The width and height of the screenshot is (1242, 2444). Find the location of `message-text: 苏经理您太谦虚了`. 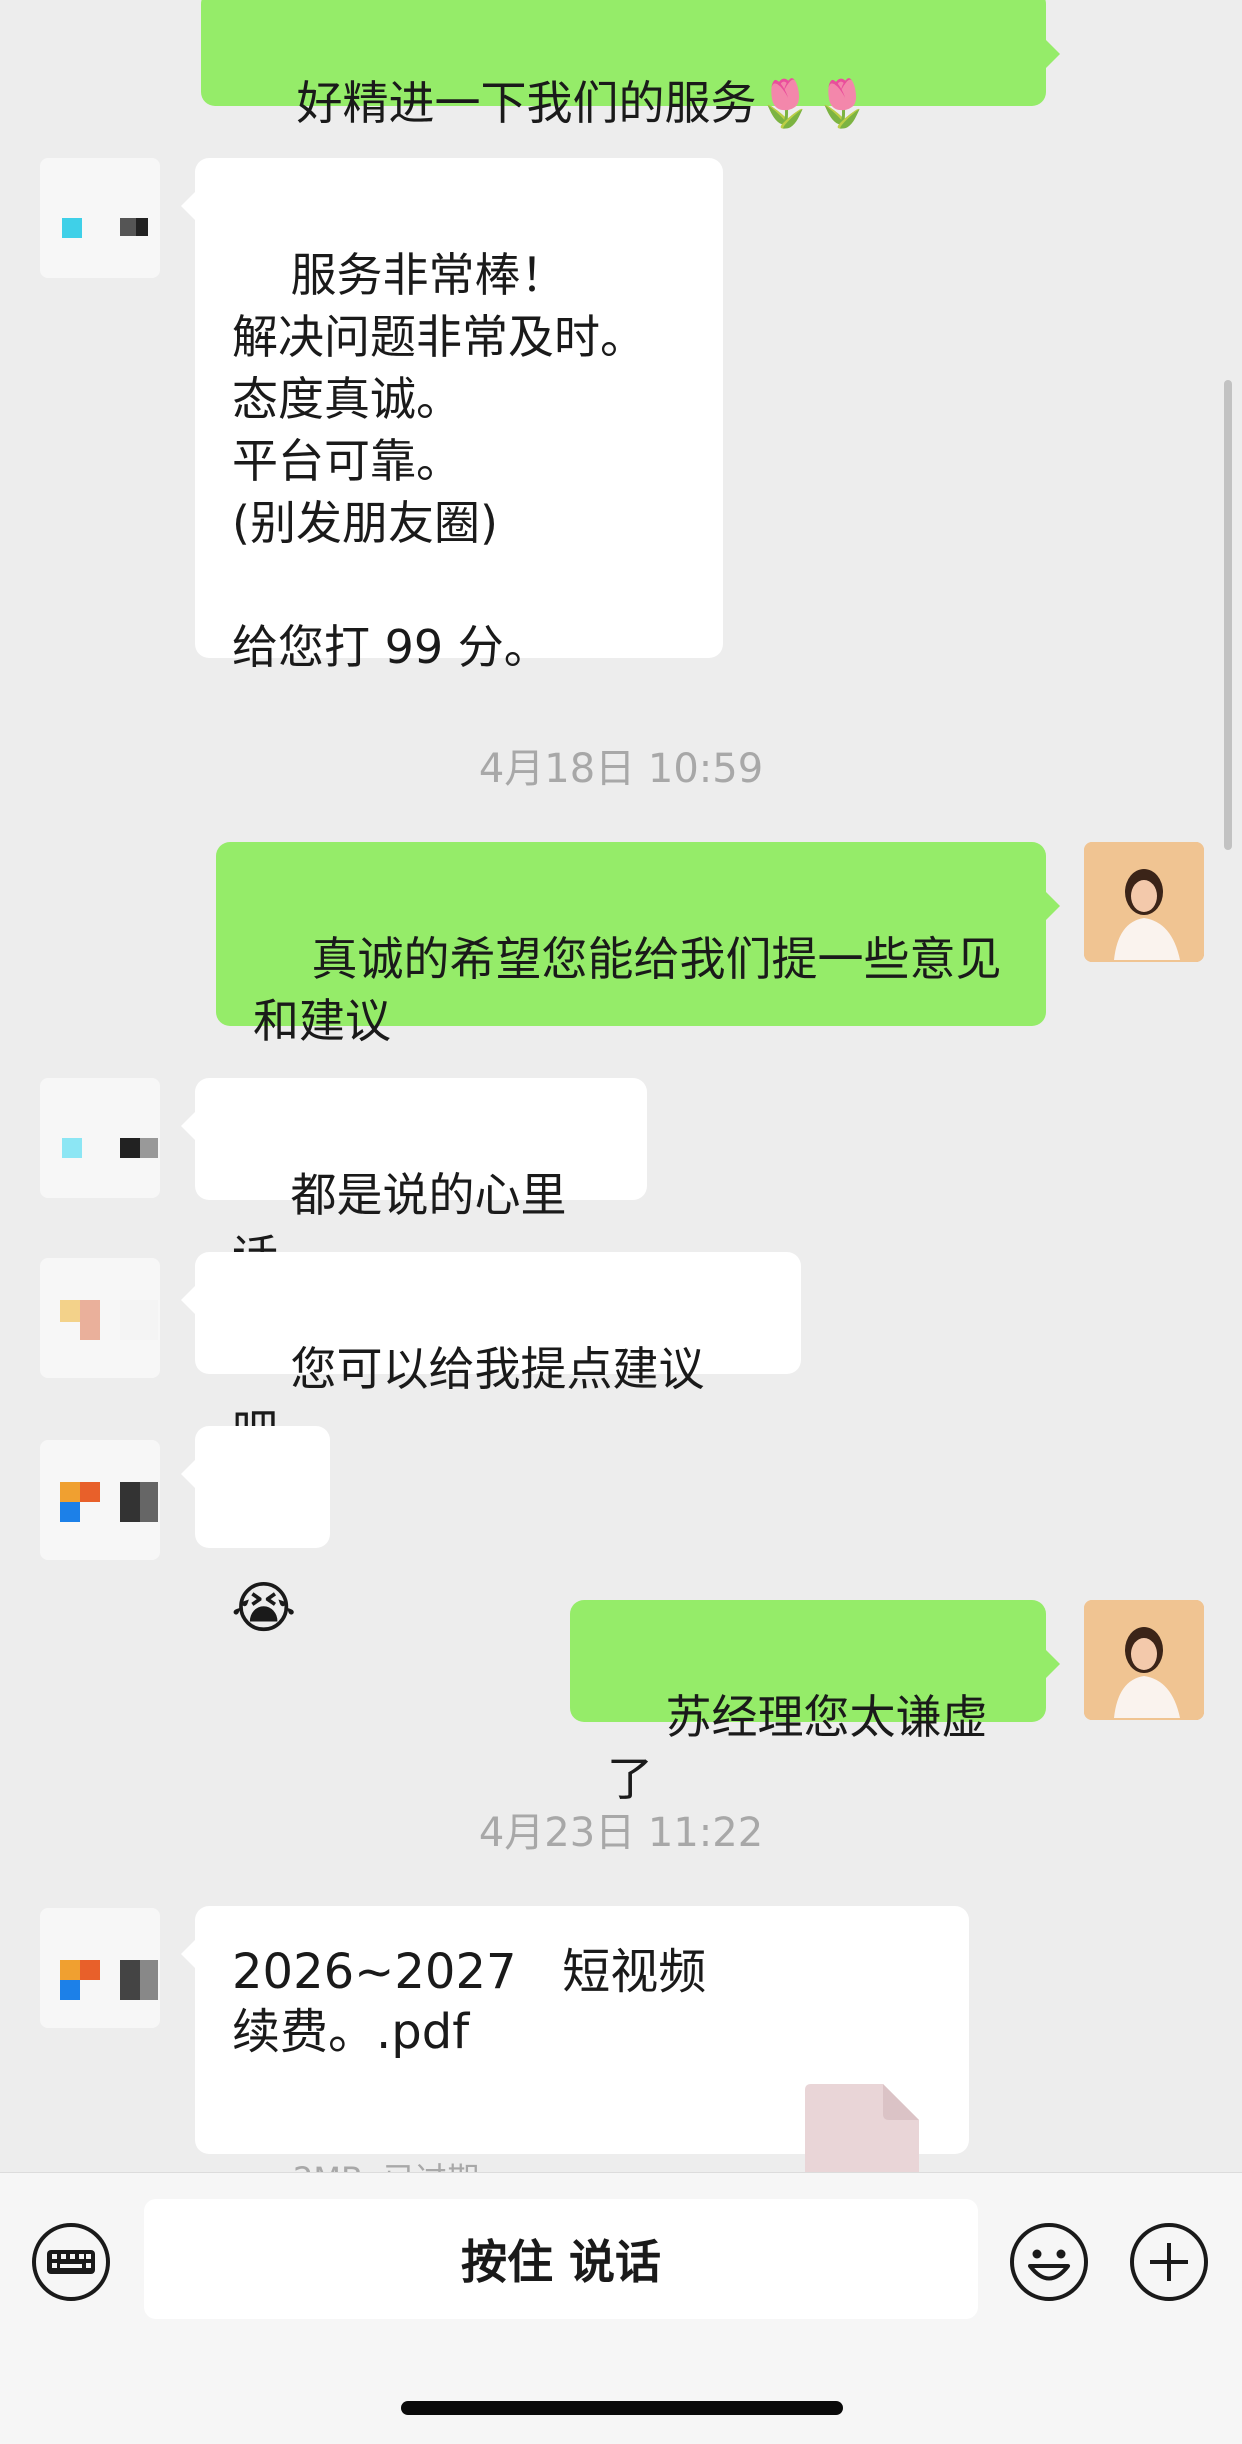

message-text: 苏经理您太谦虚了 is located at coordinates (797, 1748).